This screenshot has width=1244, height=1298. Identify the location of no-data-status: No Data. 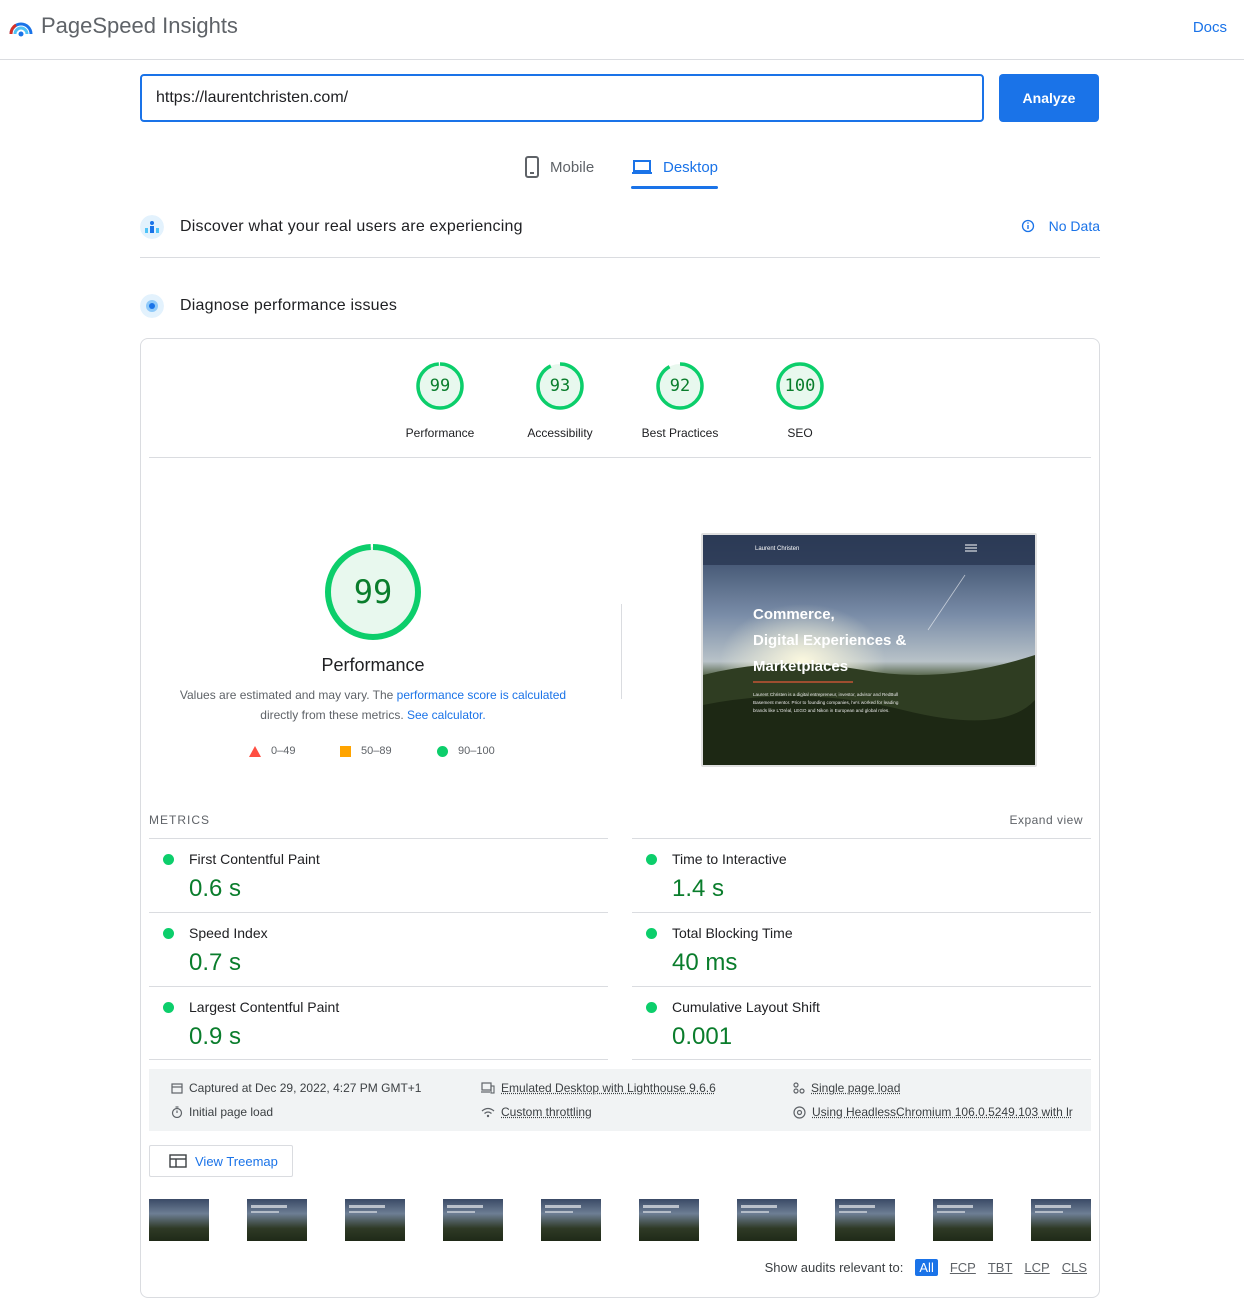
(1060, 226).